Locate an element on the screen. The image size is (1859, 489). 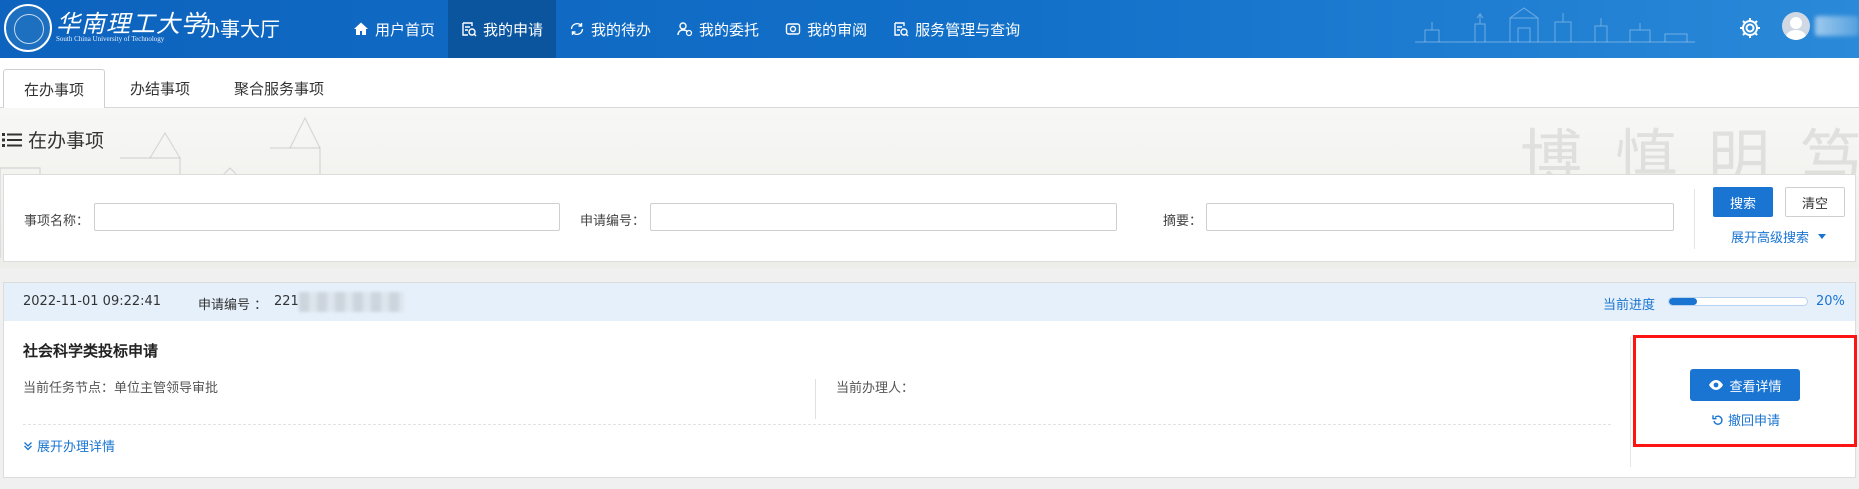
search-divider is located at coordinates (1694, 219).